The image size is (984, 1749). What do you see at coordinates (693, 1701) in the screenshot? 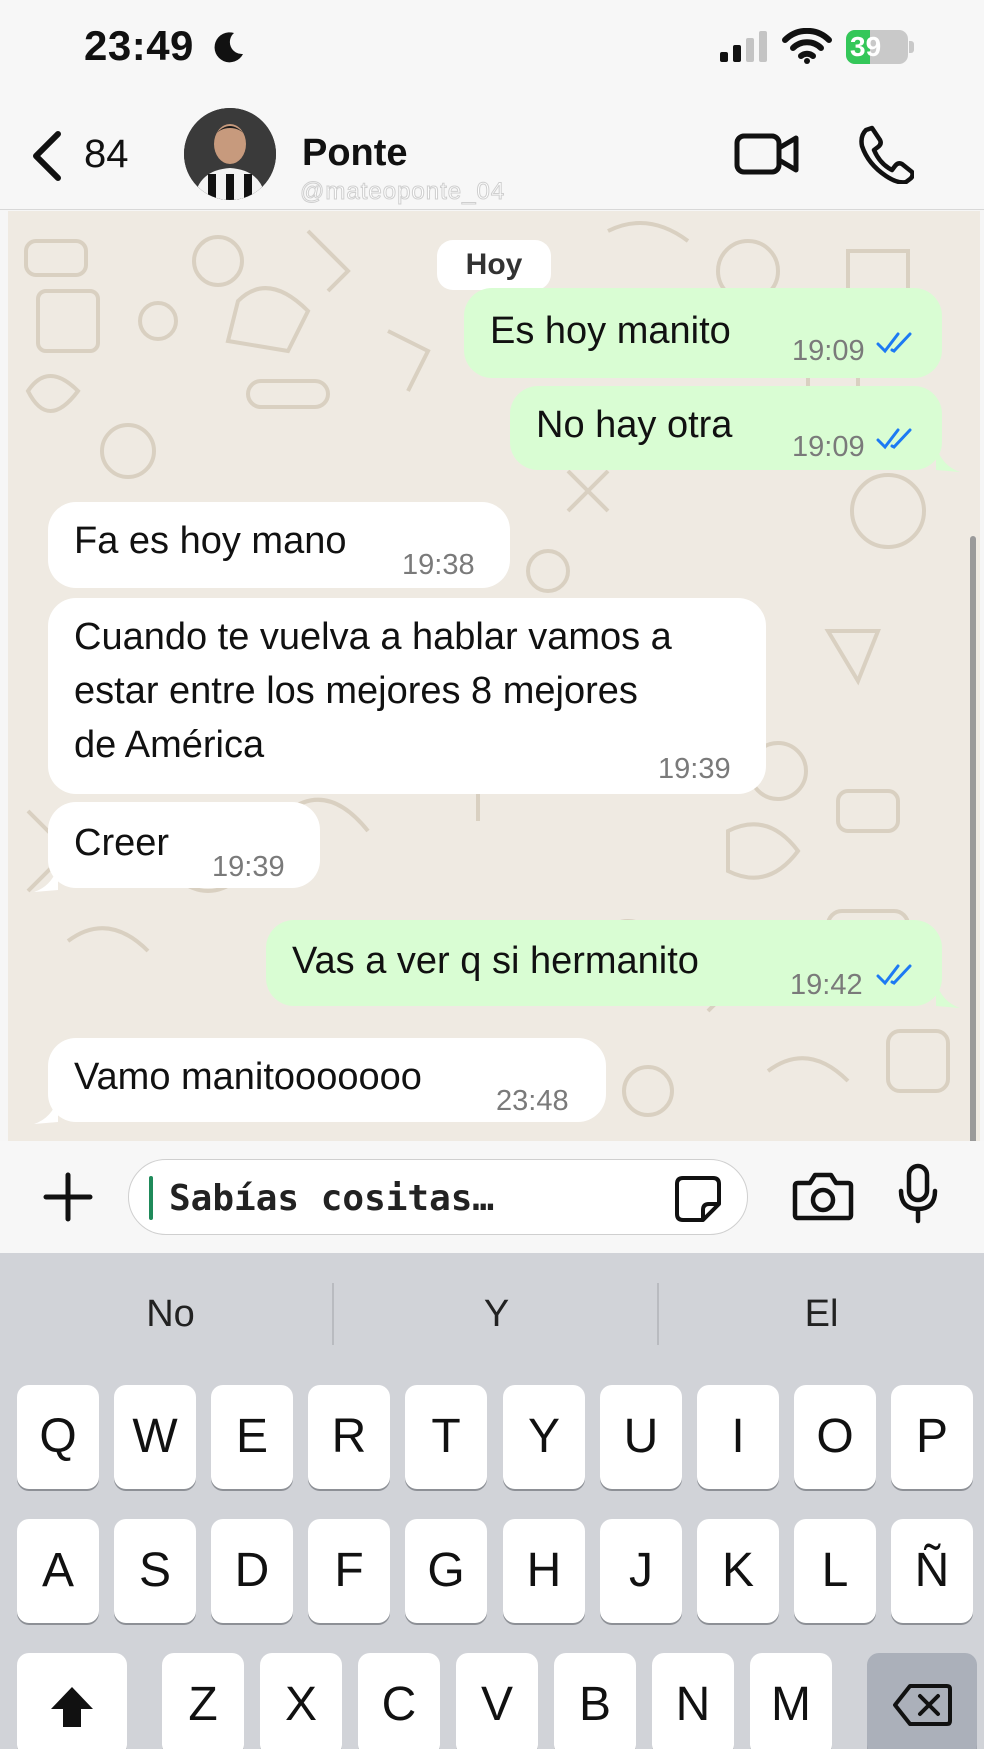
I see `key-n: N` at bounding box center [693, 1701].